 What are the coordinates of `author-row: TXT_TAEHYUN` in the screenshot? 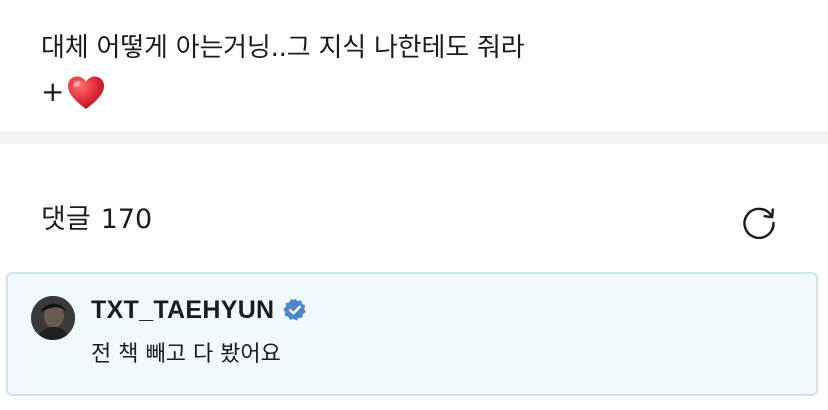 It's located at (199, 310).